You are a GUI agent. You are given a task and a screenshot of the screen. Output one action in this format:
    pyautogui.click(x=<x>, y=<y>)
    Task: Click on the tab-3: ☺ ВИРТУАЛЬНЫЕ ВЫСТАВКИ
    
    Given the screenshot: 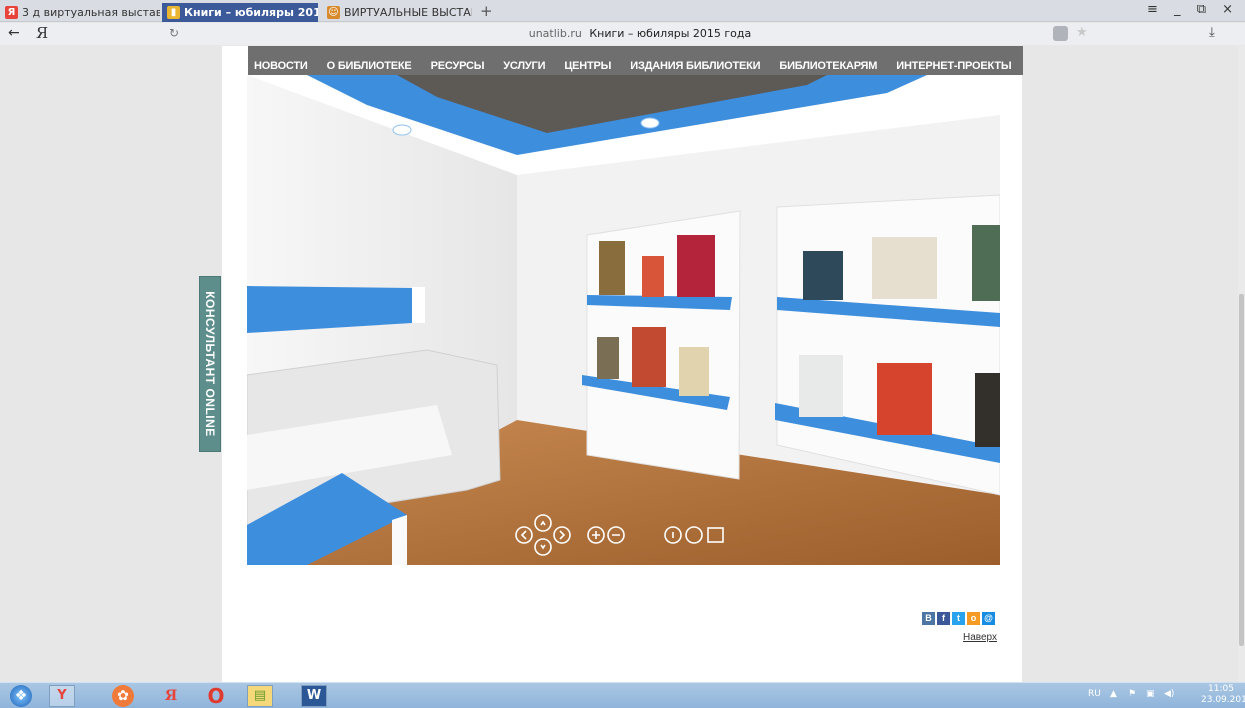 What is the action you would take?
    pyautogui.click(x=397, y=12)
    